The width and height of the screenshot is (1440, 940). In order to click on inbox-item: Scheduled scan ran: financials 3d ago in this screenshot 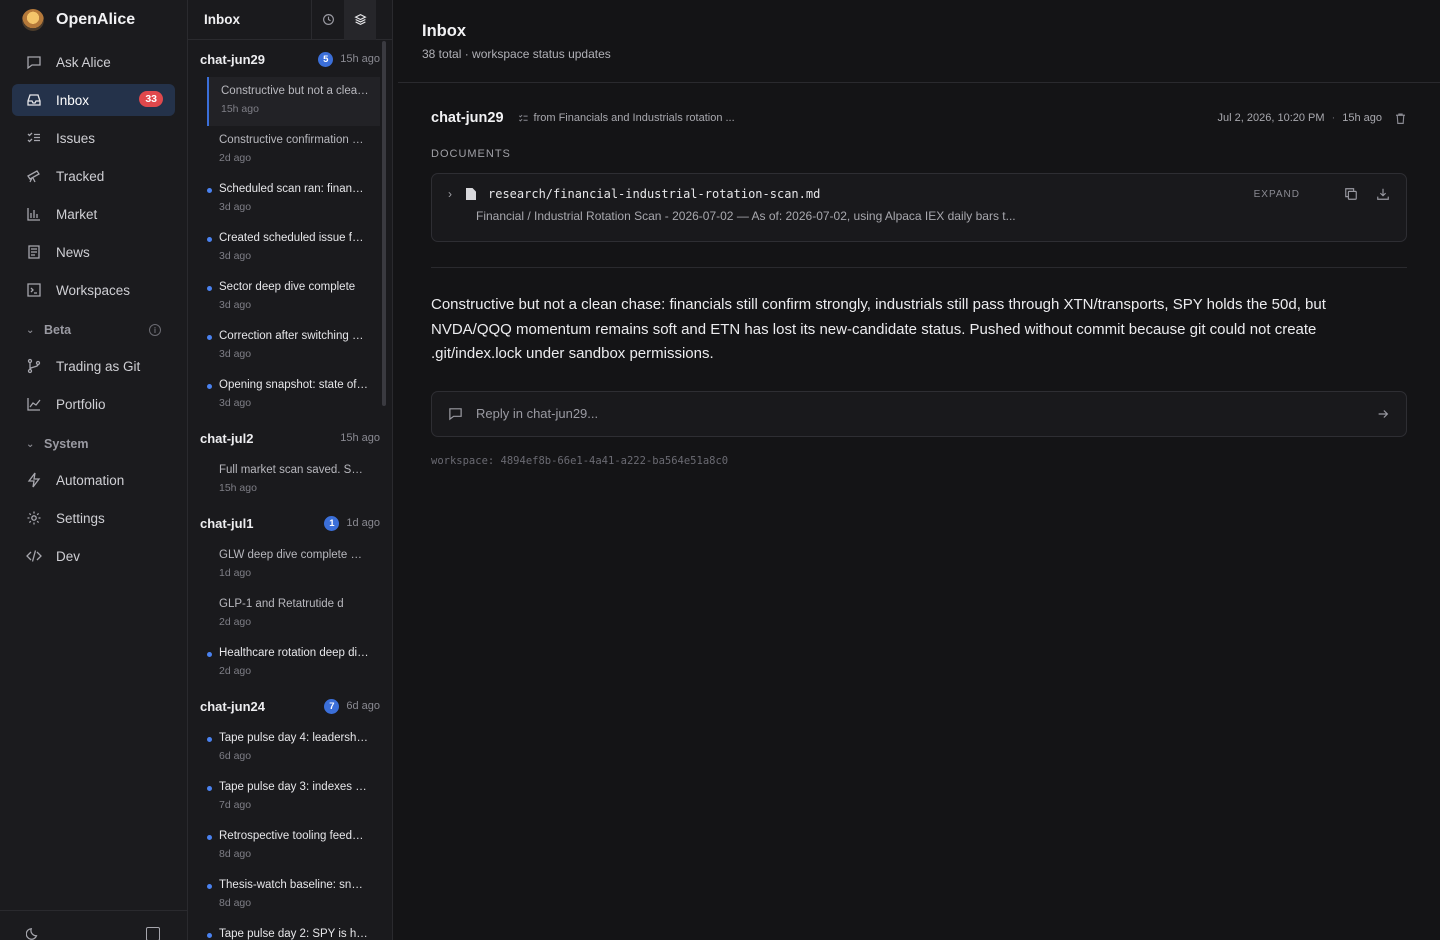, I will do `click(293, 199)`.